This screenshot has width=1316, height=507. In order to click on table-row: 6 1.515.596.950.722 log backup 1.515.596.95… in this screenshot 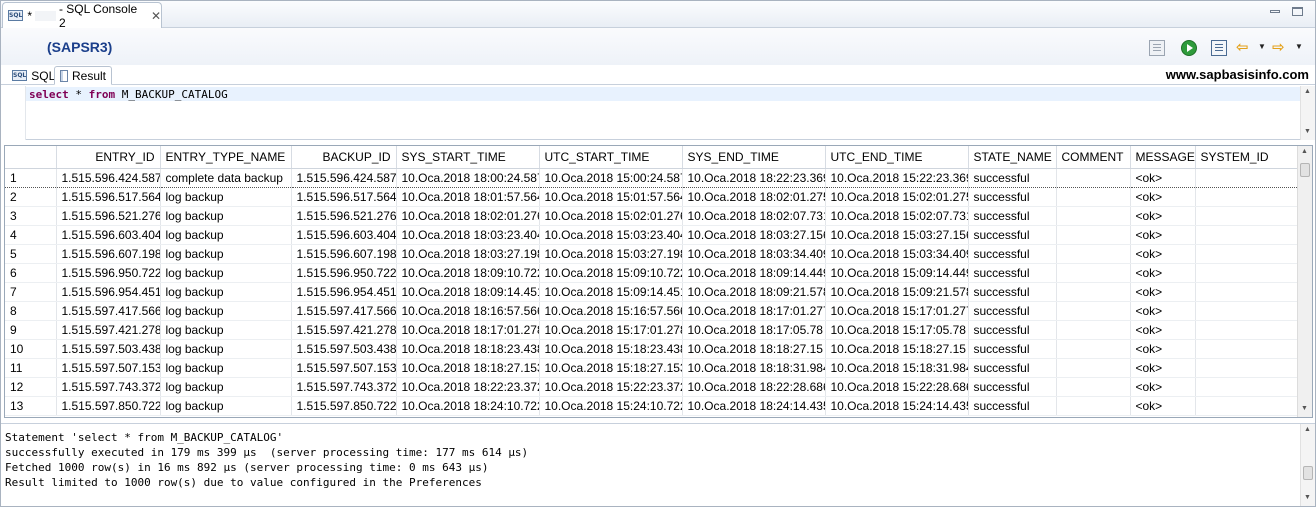, I will do `click(652, 273)`.